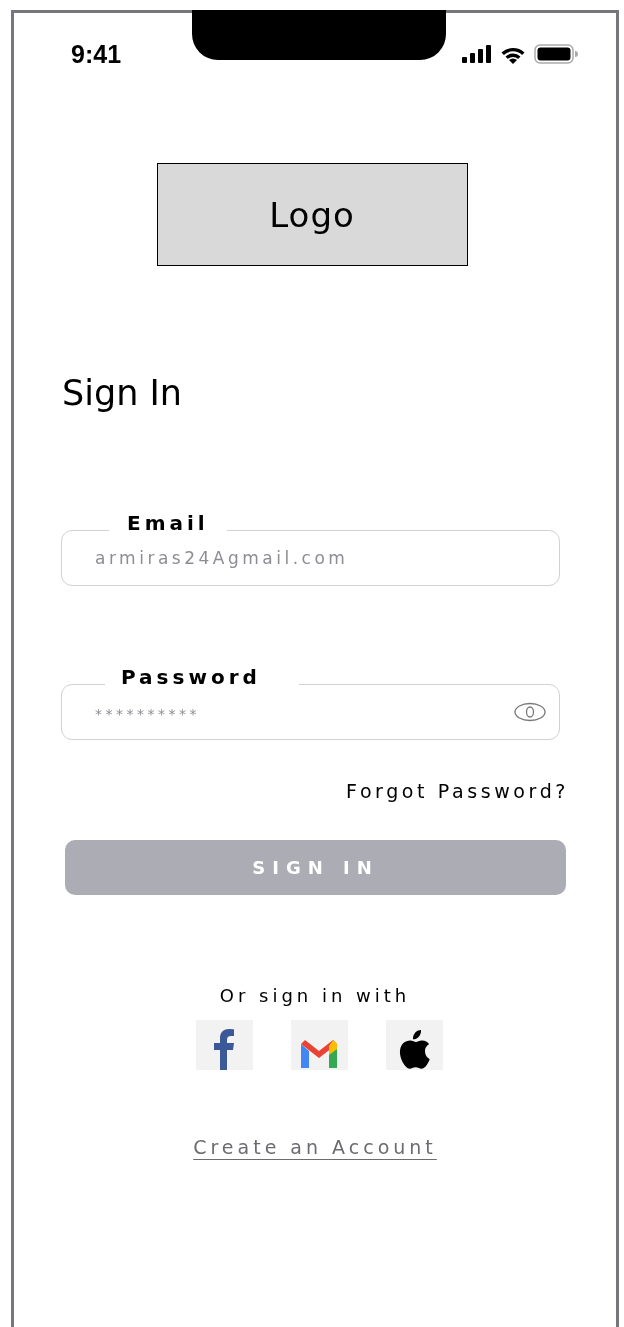 Image resolution: width=624 pixels, height=1327 pixels. Describe the element at coordinates (224, 1049) in the screenshot. I see `facebook-icon` at that location.